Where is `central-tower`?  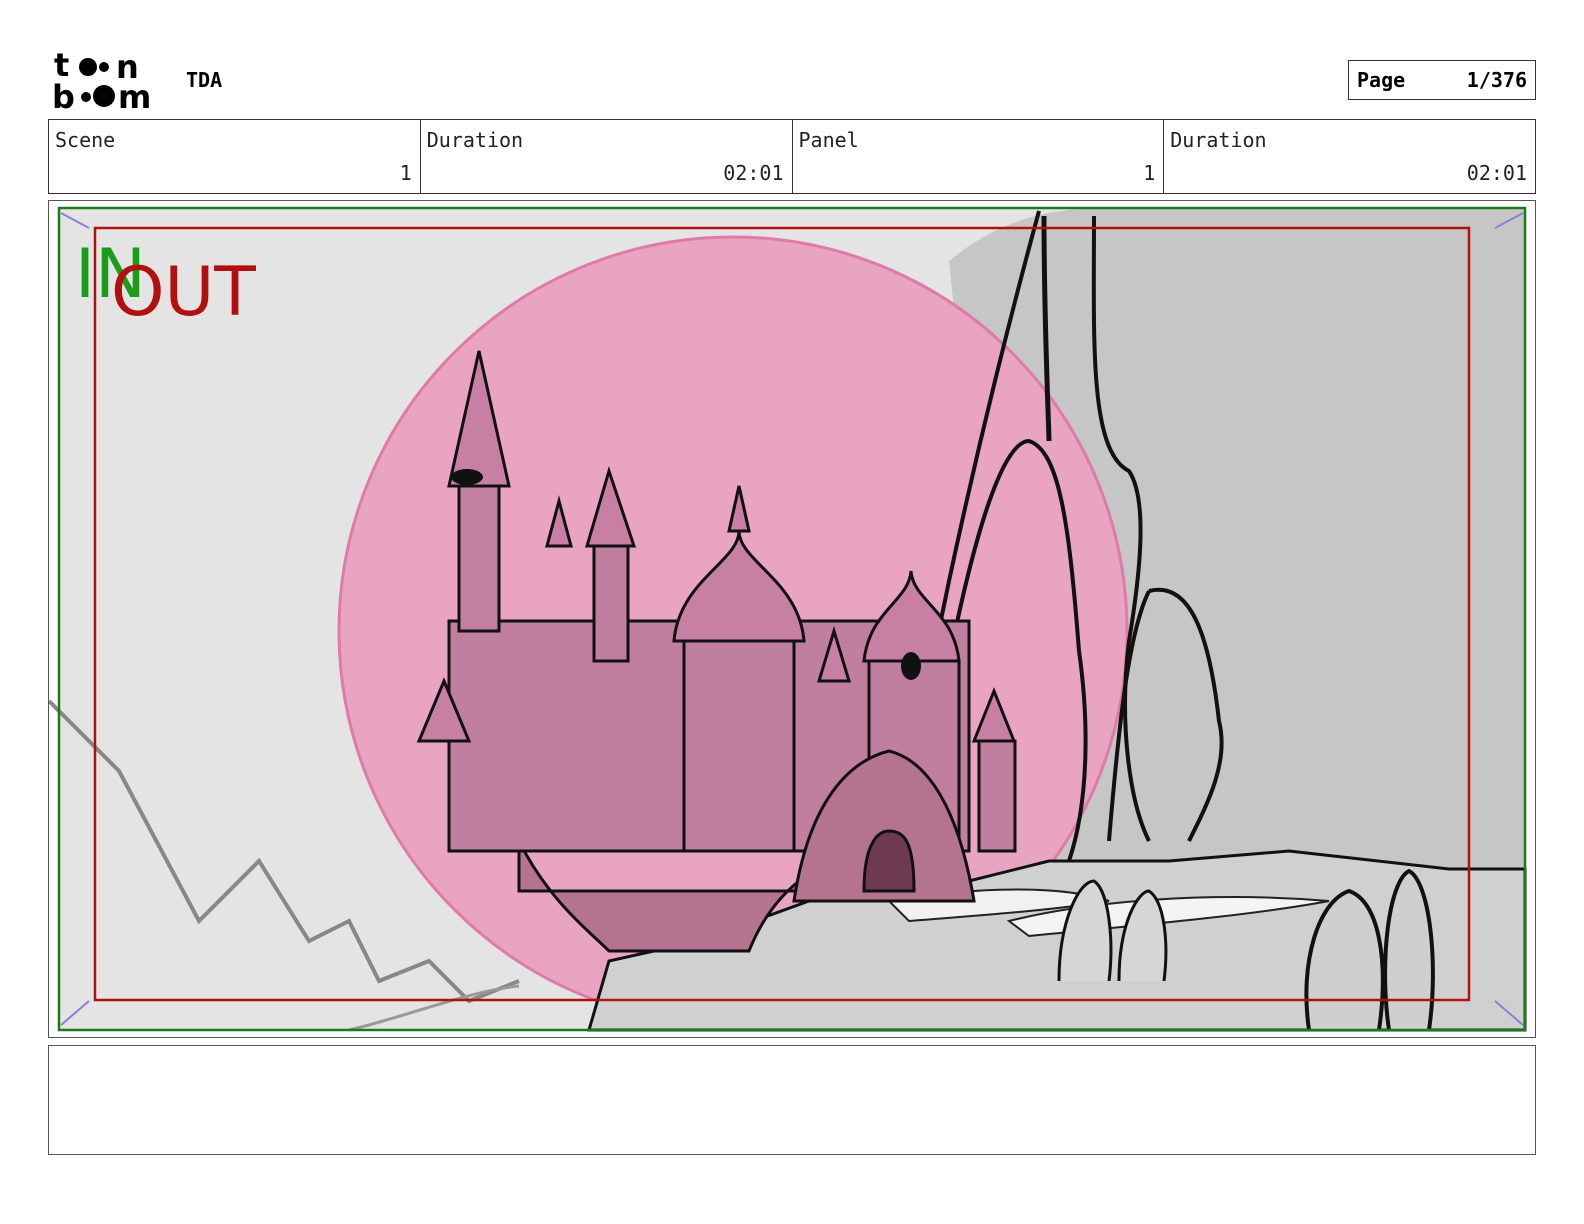
central-tower is located at coordinates (739, 746).